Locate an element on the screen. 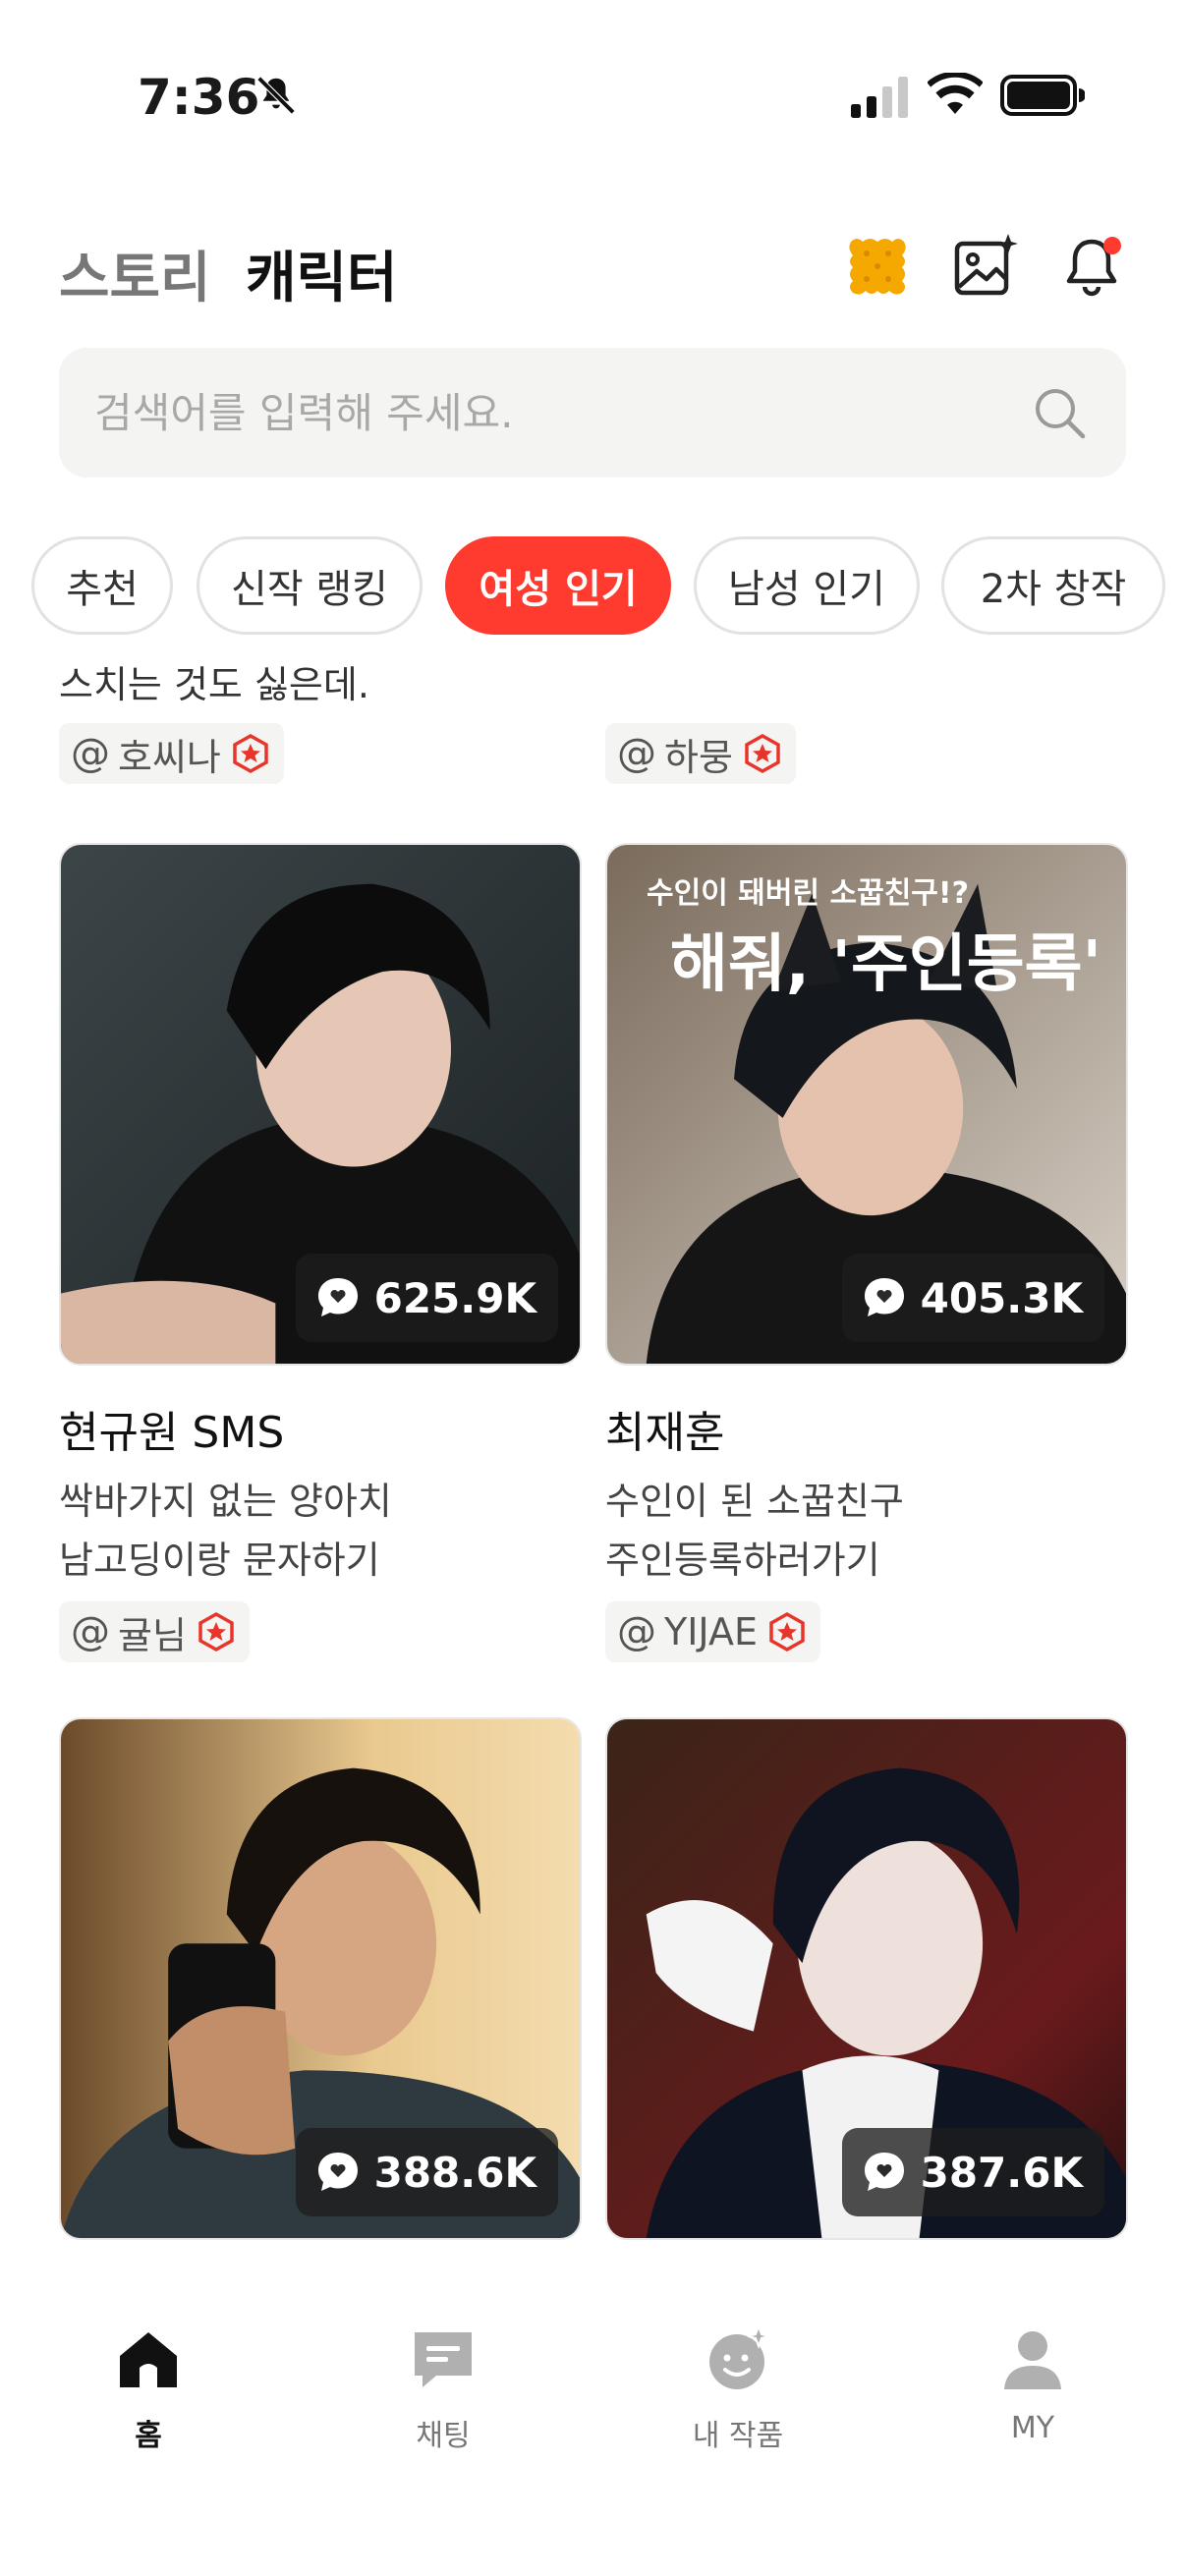 The image size is (1185, 2576). creator-name: YIJAE is located at coordinates (711, 1631).